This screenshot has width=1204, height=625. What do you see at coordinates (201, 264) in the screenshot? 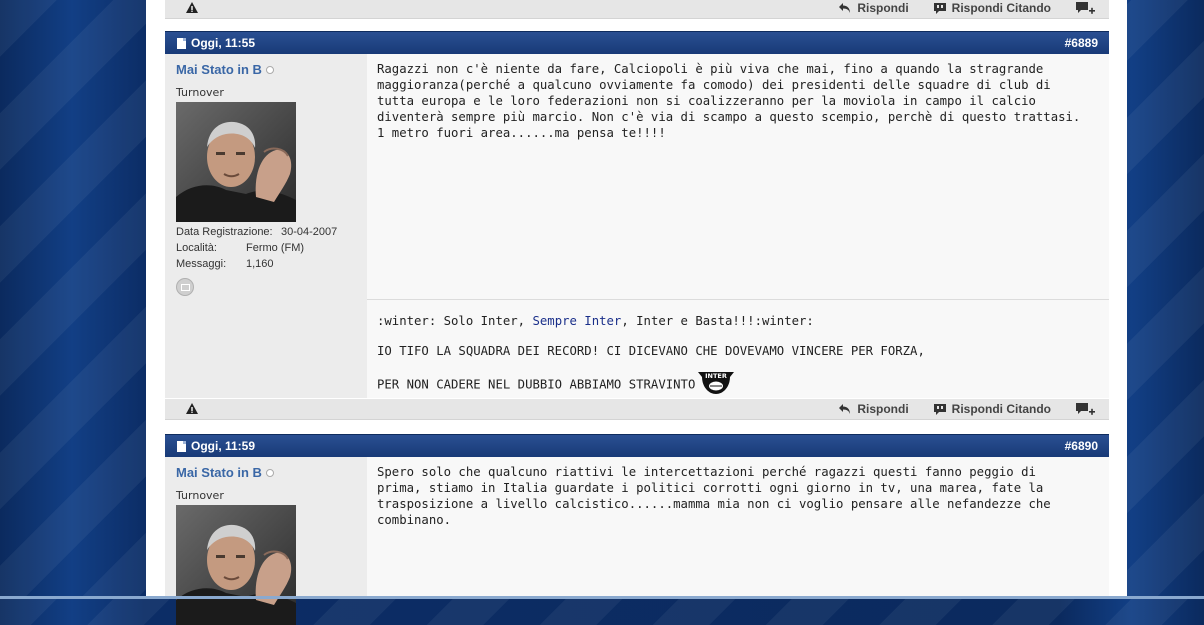
I see `messages-label: Messaggi:` at bounding box center [201, 264].